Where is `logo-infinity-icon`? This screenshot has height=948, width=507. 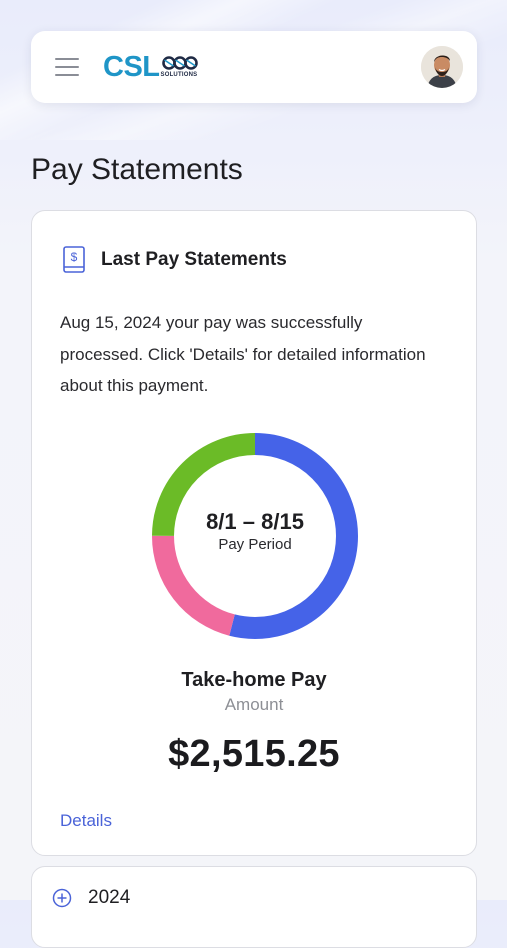 logo-infinity-icon is located at coordinates (179, 63).